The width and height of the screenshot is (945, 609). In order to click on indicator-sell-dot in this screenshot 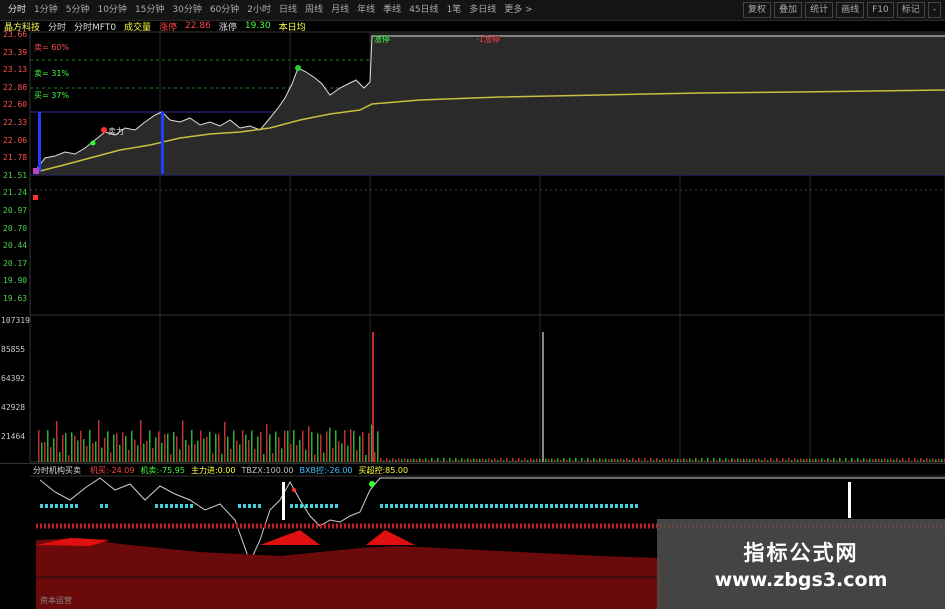, I will do `click(294, 490)`.